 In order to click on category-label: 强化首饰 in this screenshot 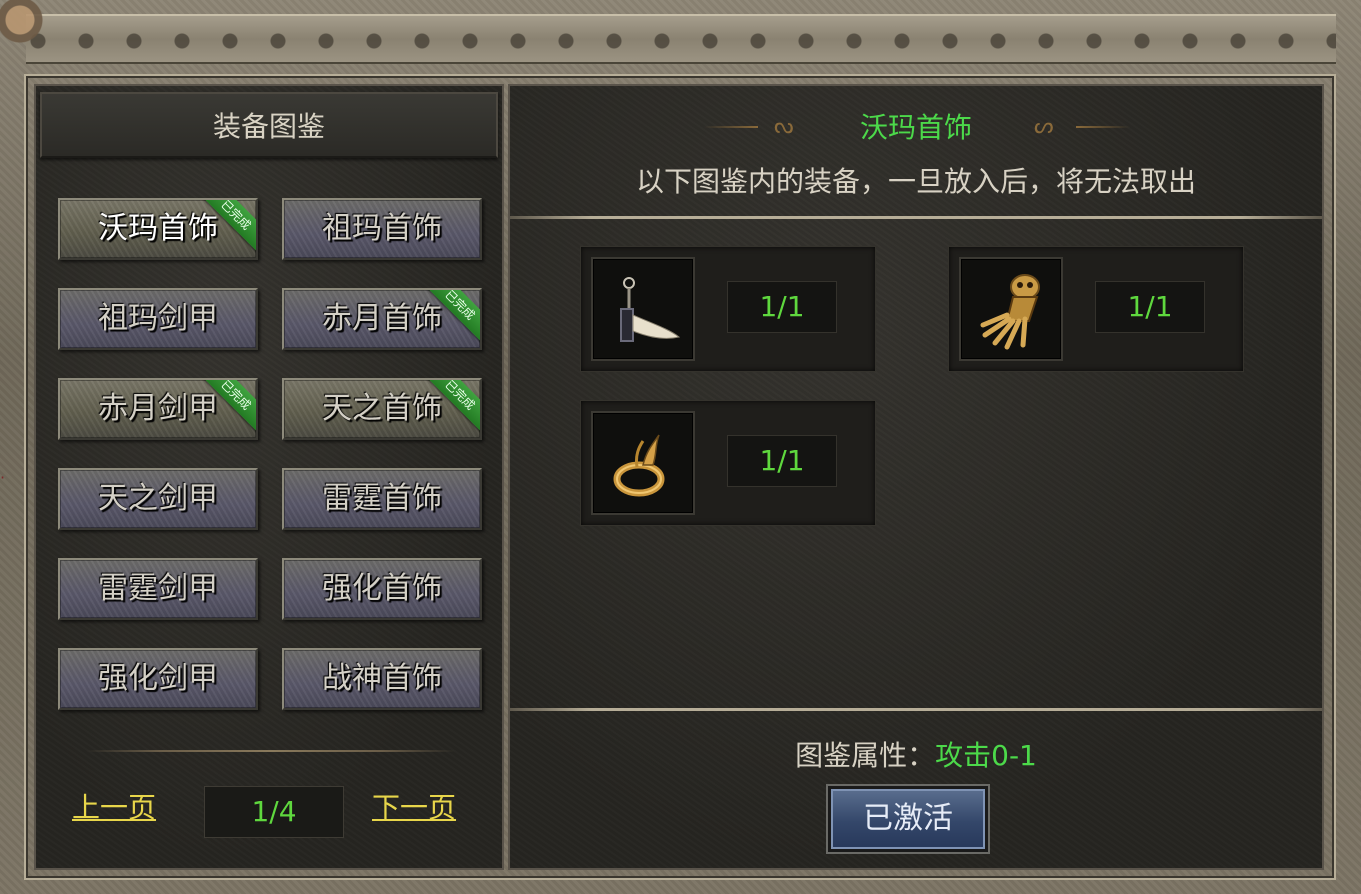, I will do `click(382, 588)`.